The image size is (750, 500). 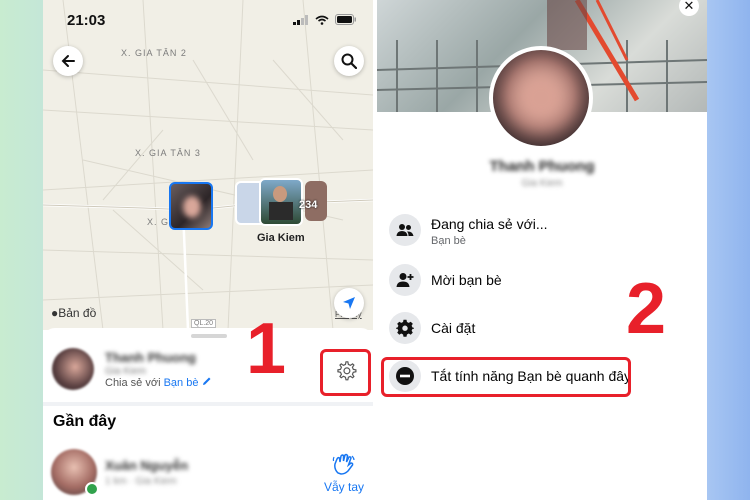 I want to click on status-bar: 21:03, so click(x=208, y=20).